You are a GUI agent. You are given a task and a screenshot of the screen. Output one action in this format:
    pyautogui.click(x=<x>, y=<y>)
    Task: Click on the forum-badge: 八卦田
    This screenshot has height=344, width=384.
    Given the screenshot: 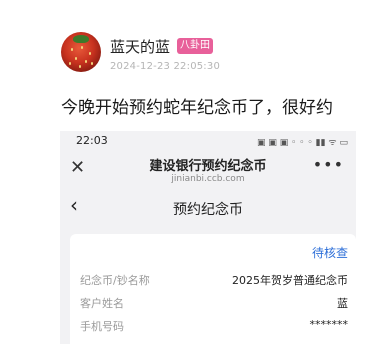 What is the action you would take?
    pyautogui.click(x=195, y=46)
    